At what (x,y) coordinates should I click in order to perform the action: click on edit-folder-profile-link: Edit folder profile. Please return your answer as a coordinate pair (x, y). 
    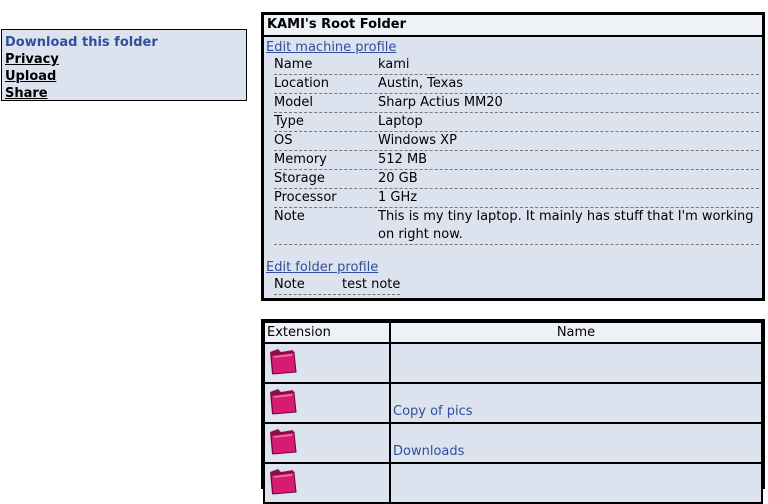
    Looking at the image, I should click on (513, 267).